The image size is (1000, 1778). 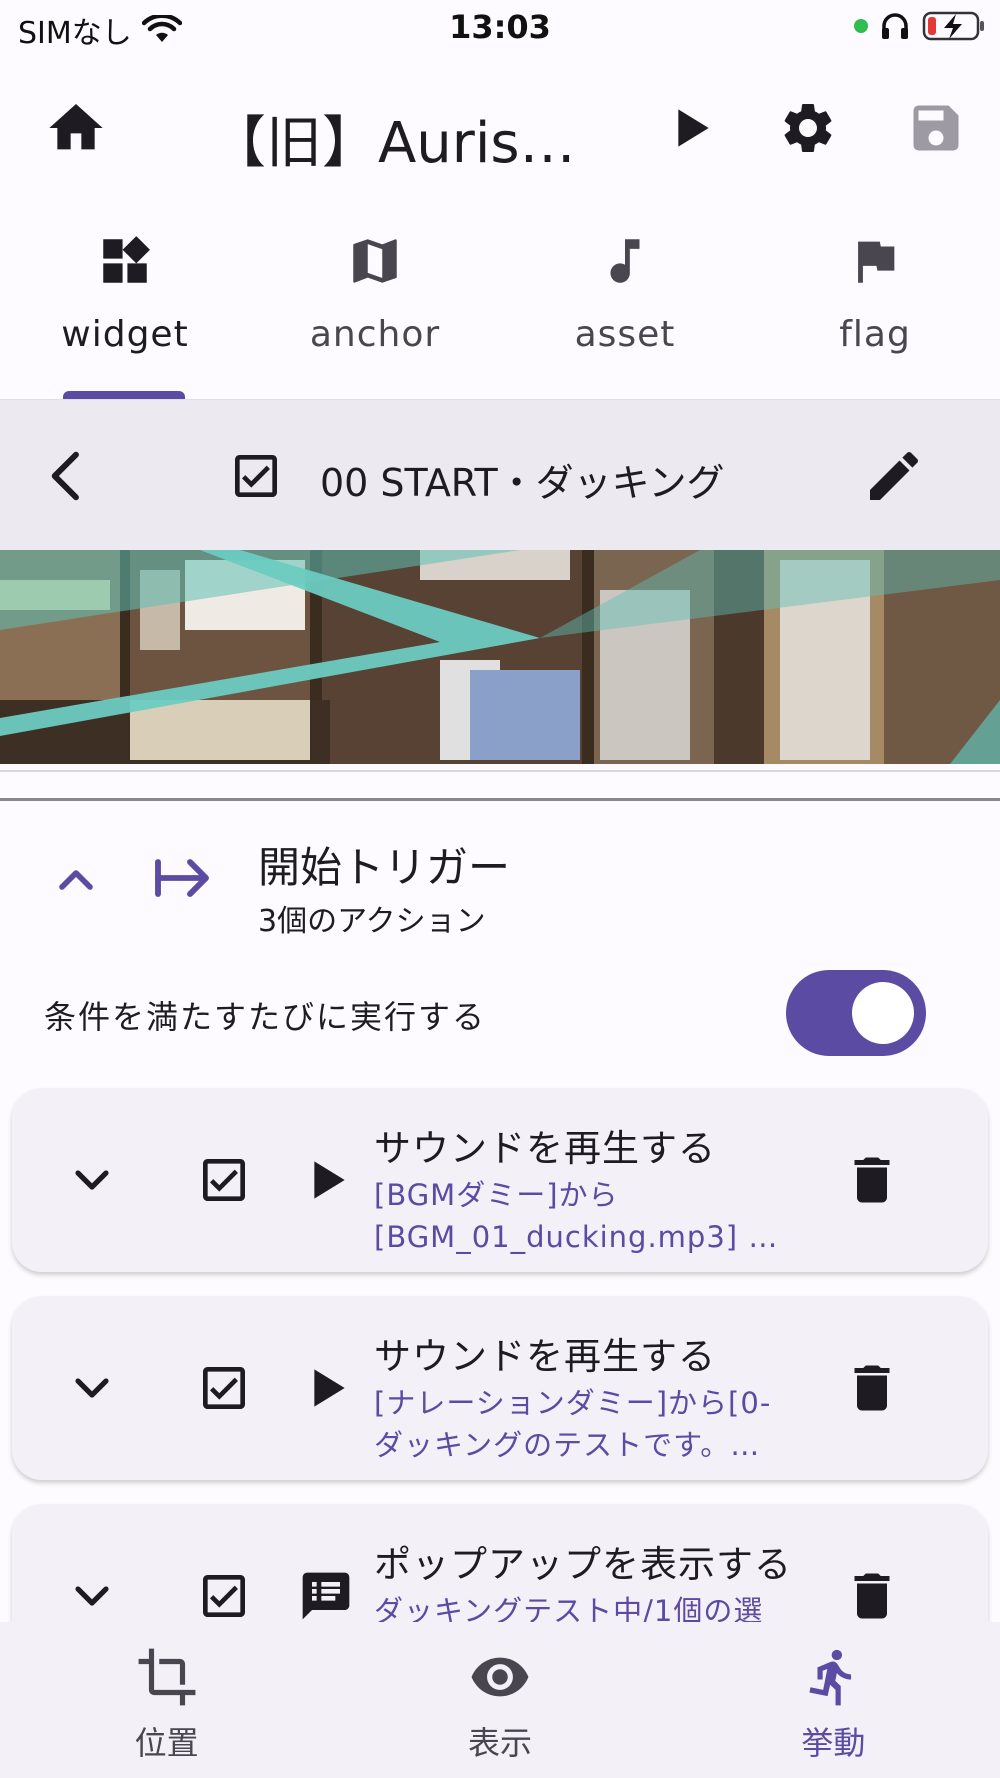 What do you see at coordinates (384, 867) in the screenshot?
I see `trigger-title: 開始トリガー` at bounding box center [384, 867].